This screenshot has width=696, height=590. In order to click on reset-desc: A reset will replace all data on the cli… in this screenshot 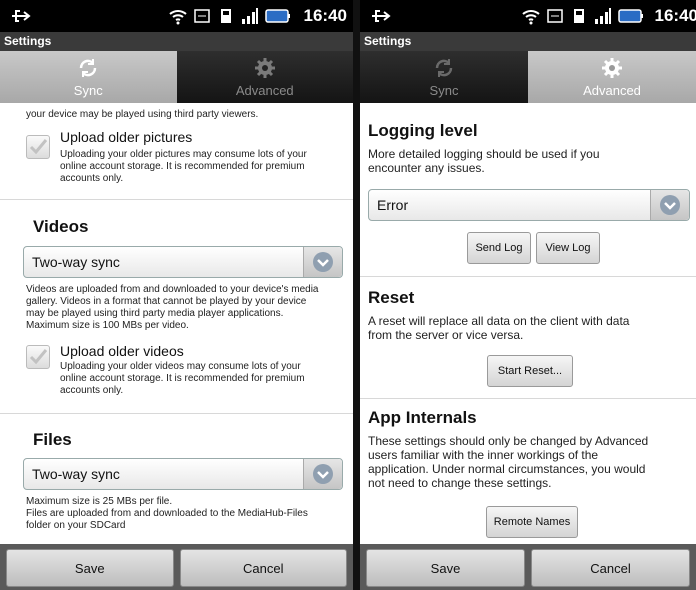, I will do `click(498, 328)`.